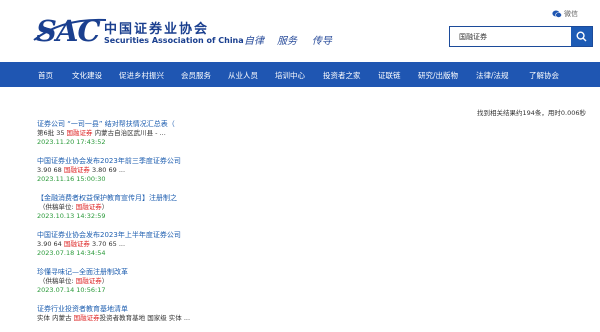 This screenshot has height=332, width=600. Describe the element at coordinates (243, 75) in the screenshot. I see `nav-item-practitioners: 从业人员` at that location.